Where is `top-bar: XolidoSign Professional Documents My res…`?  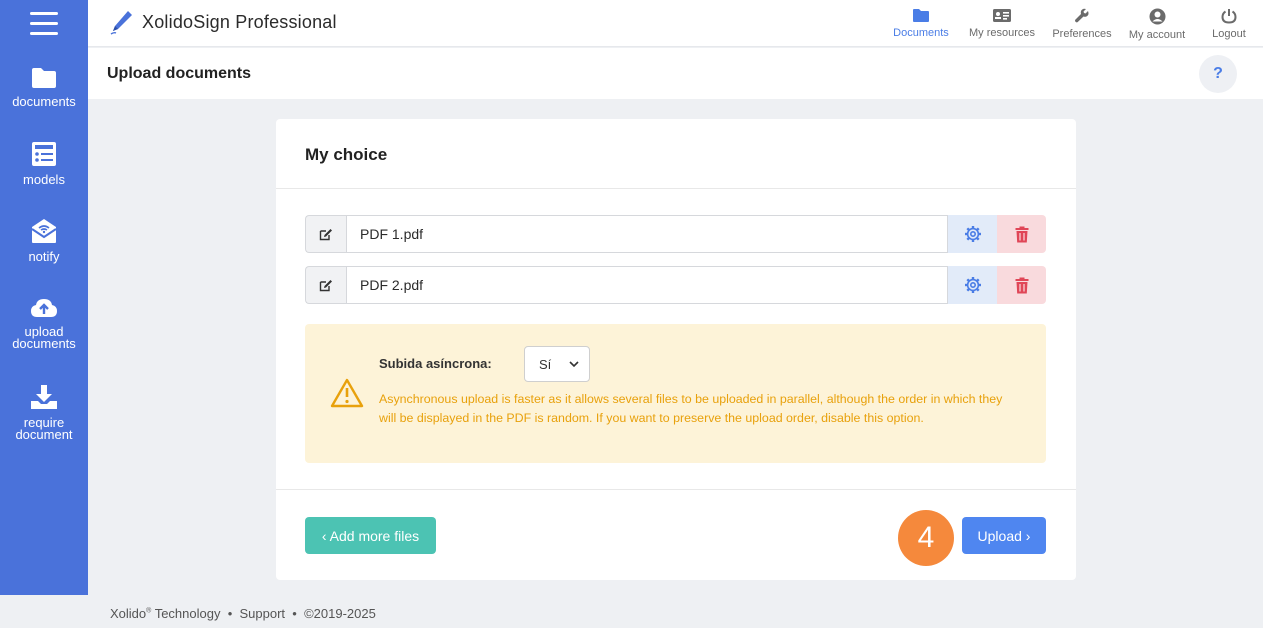
top-bar: XolidoSign Professional Documents My res… is located at coordinates (675, 23).